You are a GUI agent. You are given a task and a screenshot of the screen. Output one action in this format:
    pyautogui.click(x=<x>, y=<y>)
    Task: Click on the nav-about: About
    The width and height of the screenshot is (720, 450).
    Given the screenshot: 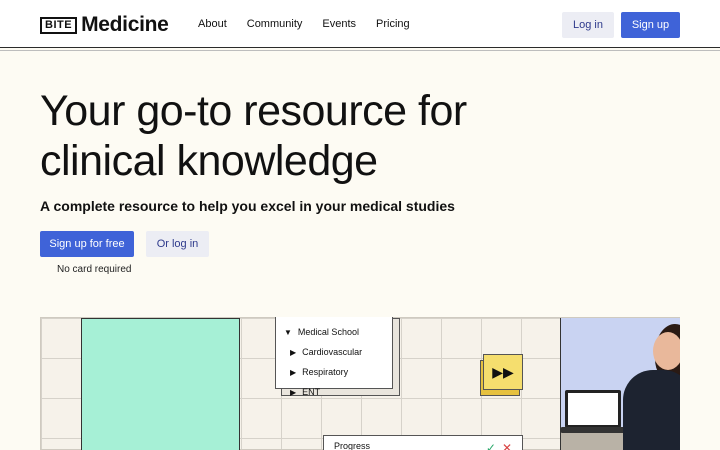 What is the action you would take?
    pyautogui.click(x=212, y=24)
    